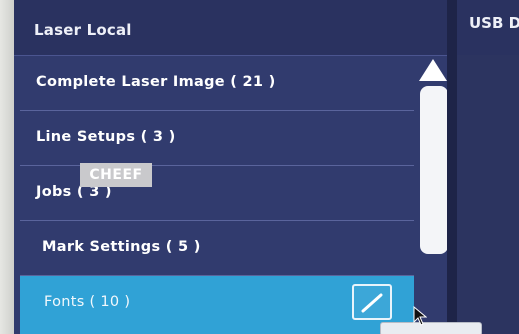 The width and height of the screenshot is (519, 334). I want to click on panel-title: Laser Local, so click(83, 30).